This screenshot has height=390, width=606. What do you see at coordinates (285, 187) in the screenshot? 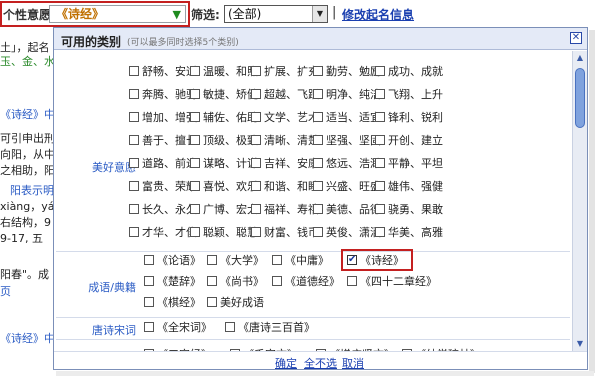
I see `category-checkbox-item: 和谐、和睦` at bounding box center [285, 187].